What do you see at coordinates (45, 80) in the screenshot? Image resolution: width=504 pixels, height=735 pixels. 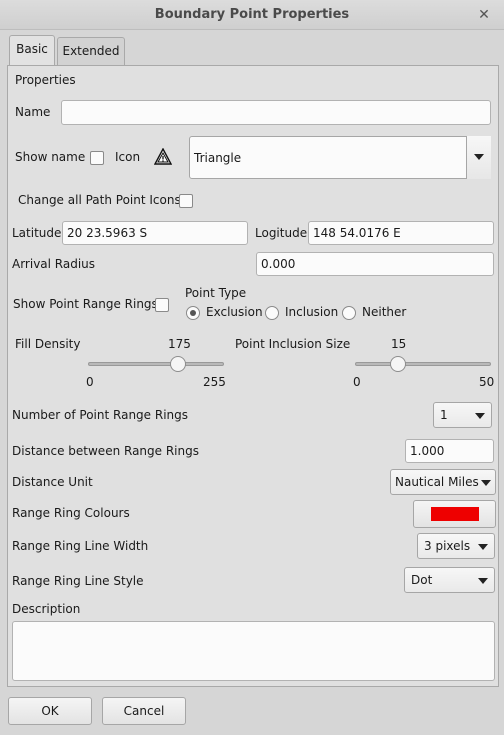 I see `properties-heading: Properties` at bounding box center [45, 80].